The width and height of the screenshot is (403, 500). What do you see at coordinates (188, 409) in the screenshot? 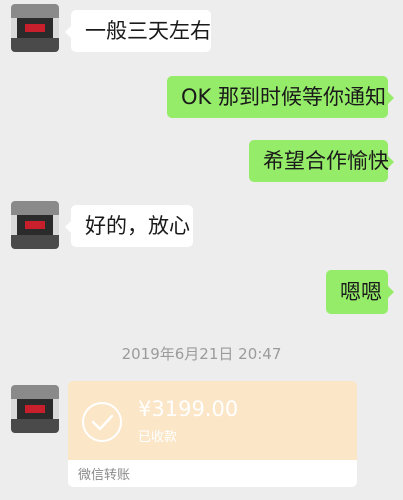
I see `transfer-amount: ¥3199.00` at bounding box center [188, 409].